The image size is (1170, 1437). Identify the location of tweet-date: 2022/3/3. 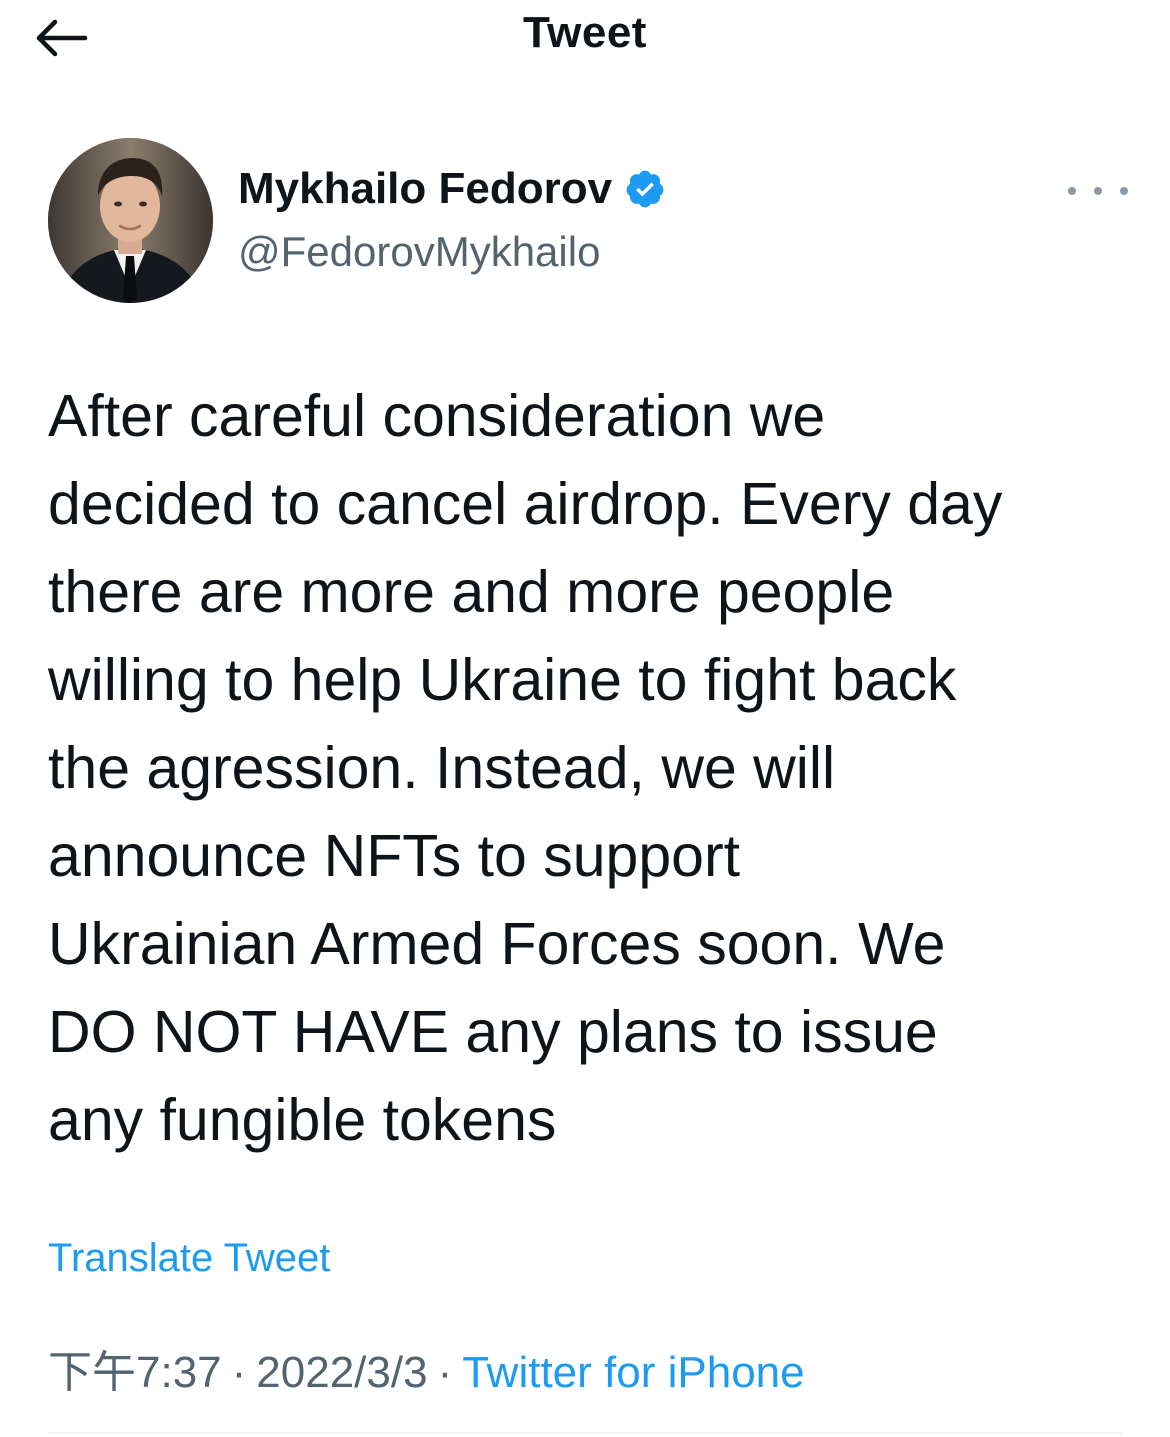
(342, 1372).